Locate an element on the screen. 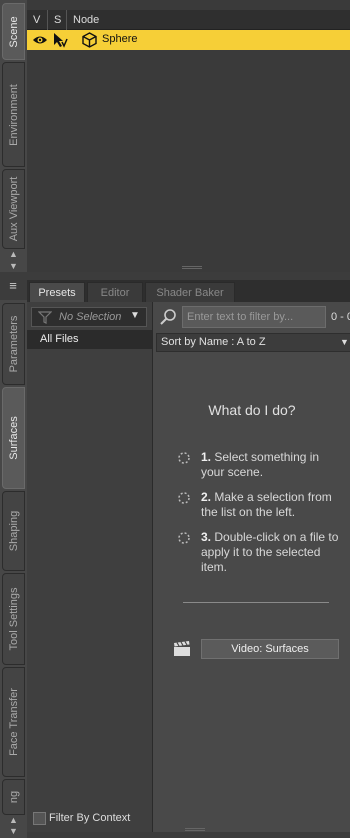  pane-options-icon: ≡ is located at coordinates (13, 286).